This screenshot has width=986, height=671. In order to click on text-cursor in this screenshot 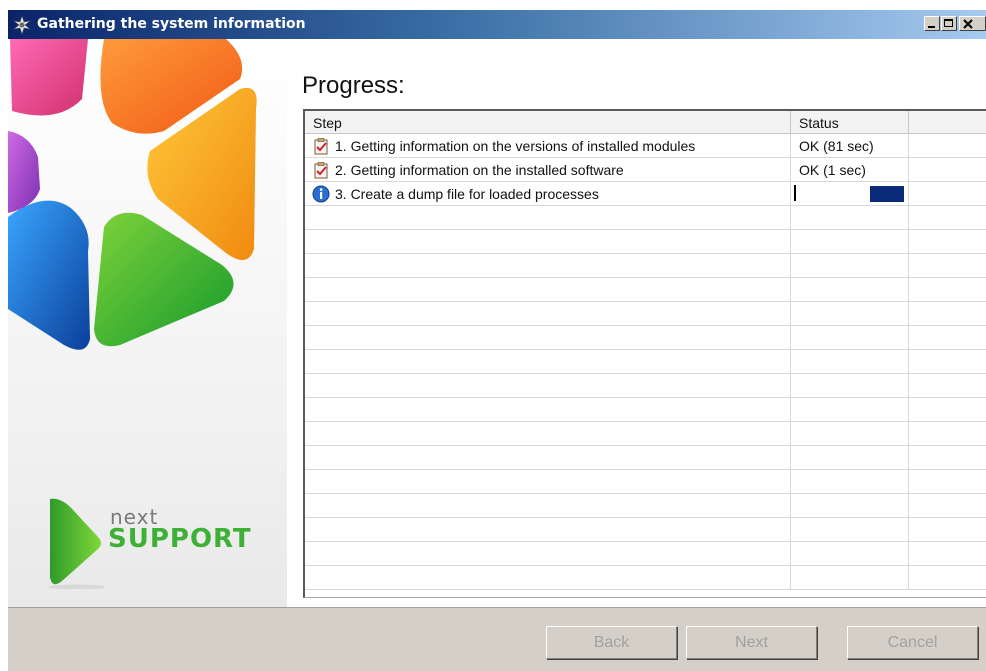, I will do `click(795, 193)`.